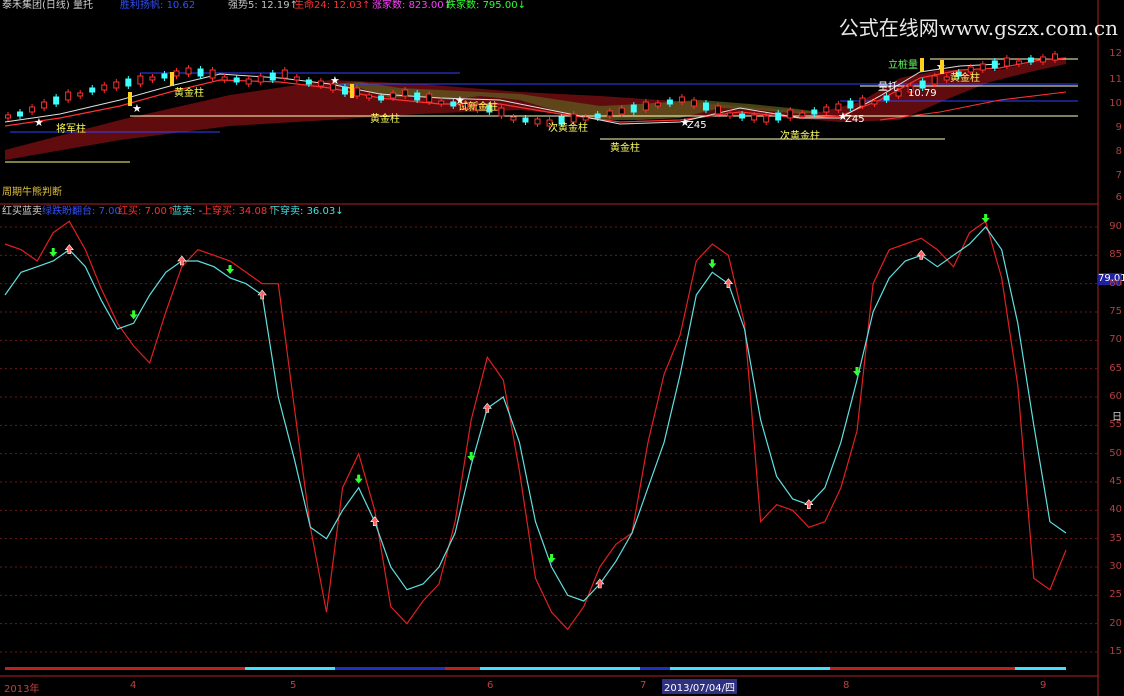 The height and width of the screenshot is (696, 1124). What do you see at coordinates (1115, 396) in the screenshot?
I see `osc-axis-tick: 60` at bounding box center [1115, 396].